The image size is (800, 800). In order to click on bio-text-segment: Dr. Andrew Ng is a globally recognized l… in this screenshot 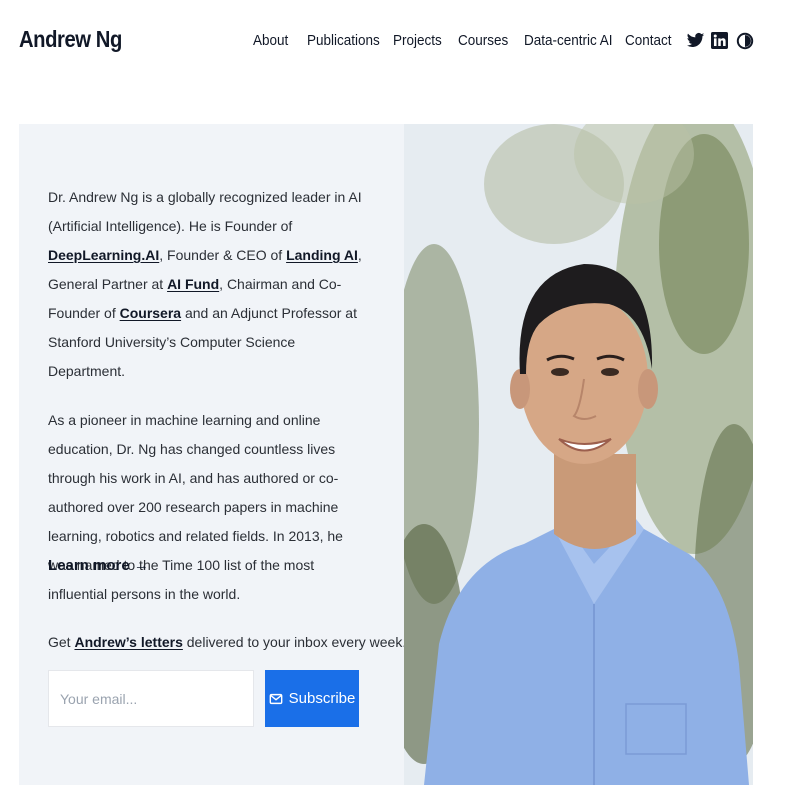, I will do `click(205, 211)`.